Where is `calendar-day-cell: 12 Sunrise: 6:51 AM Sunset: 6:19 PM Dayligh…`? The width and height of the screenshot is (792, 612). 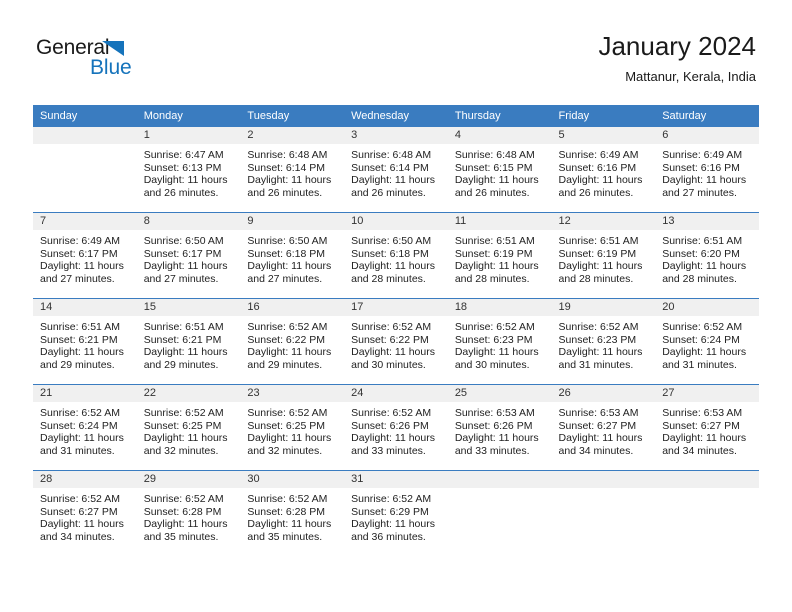
calendar-day-cell: 12 Sunrise: 6:51 AM Sunset: 6:19 PM Dayligh… is located at coordinates (603, 255).